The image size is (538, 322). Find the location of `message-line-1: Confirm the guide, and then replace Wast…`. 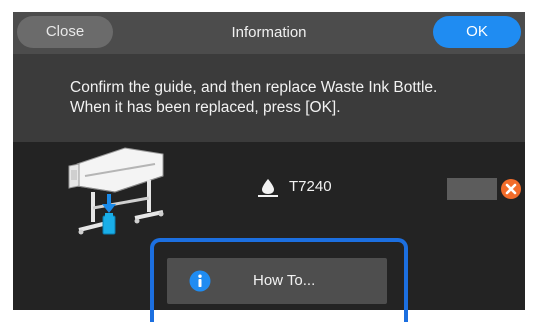

message-line-1: Confirm the guide, and then replace Wast… is located at coordinates (254, 87).